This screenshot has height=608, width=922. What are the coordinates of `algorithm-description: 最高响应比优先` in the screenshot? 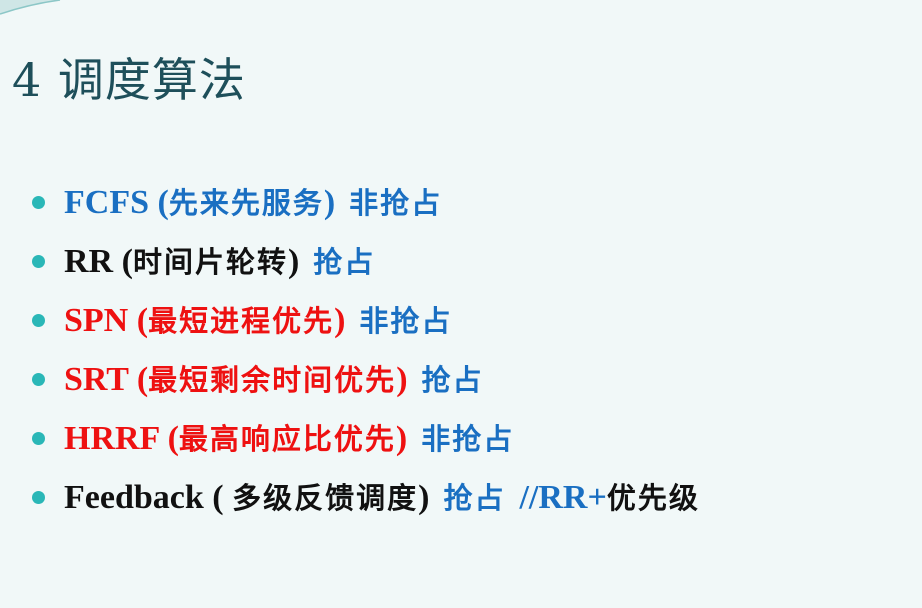 It's located at (287, 439).